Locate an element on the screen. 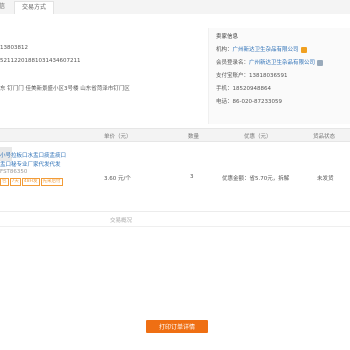  phone-value: 86-020-87233059 is located at coordinates (257, 102).